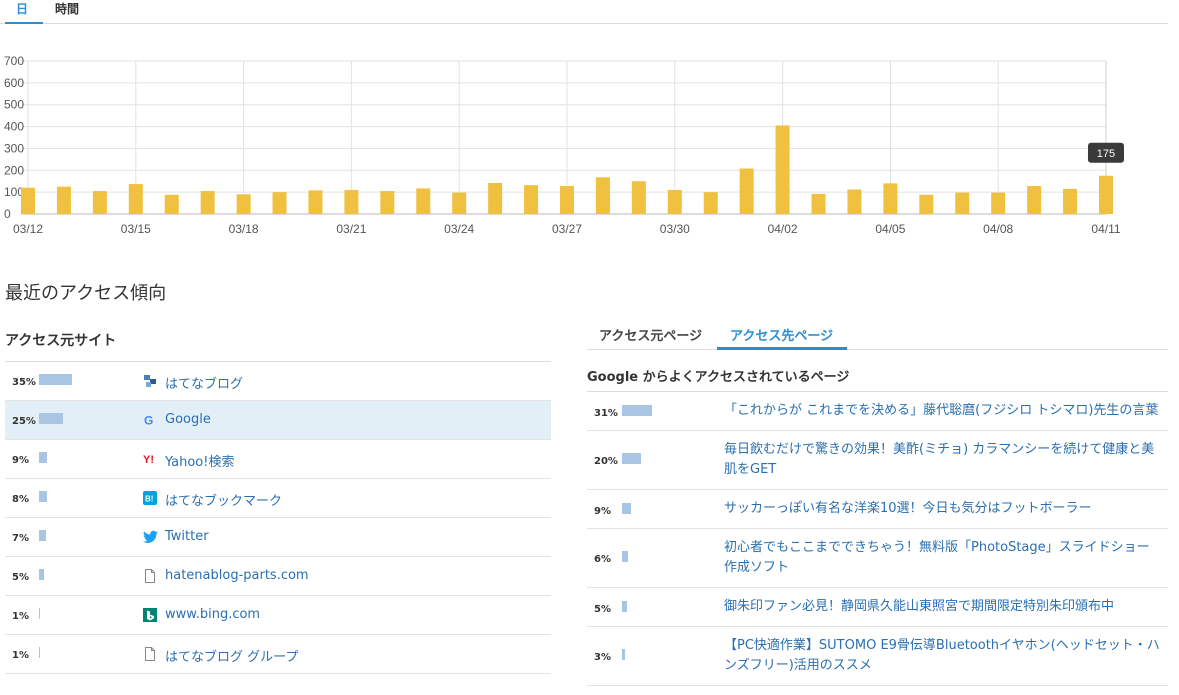  I want to click on source-row: 8% B! はてなブックマーク, so click(278, 498).